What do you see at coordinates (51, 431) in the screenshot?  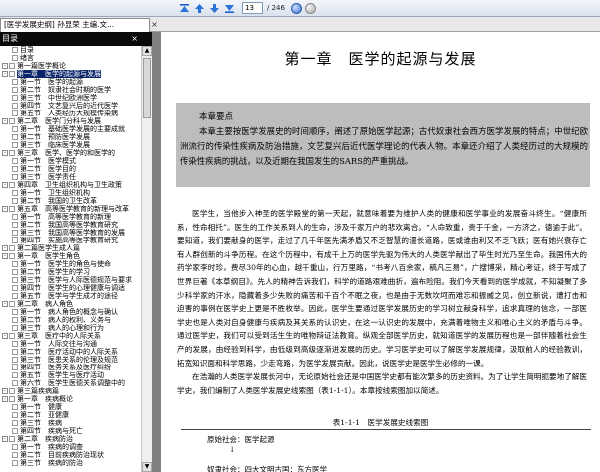 I see `toc-item-label: 第四节 疾病与死亡` at bounding box center [51, 431].